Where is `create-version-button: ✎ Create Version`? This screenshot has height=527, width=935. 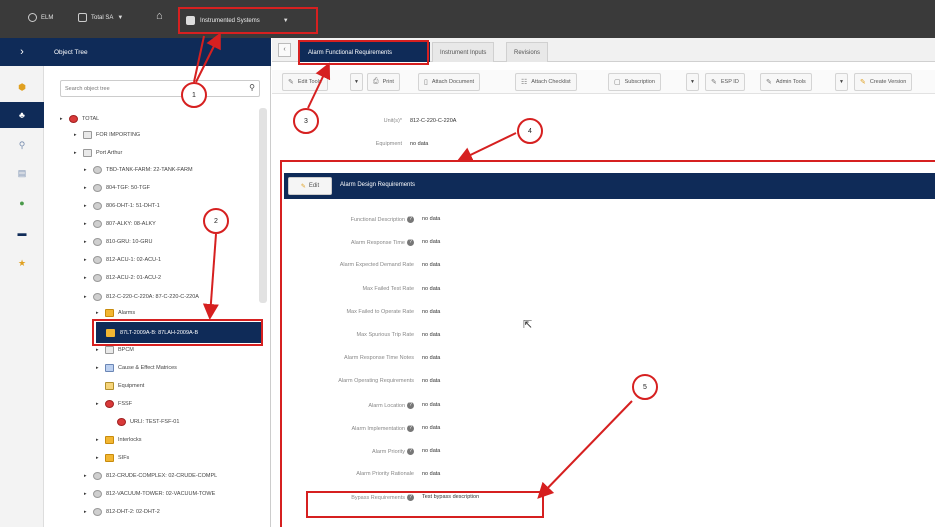 create-version-button: ✎ Create Version is located at coordinates (883, 82).